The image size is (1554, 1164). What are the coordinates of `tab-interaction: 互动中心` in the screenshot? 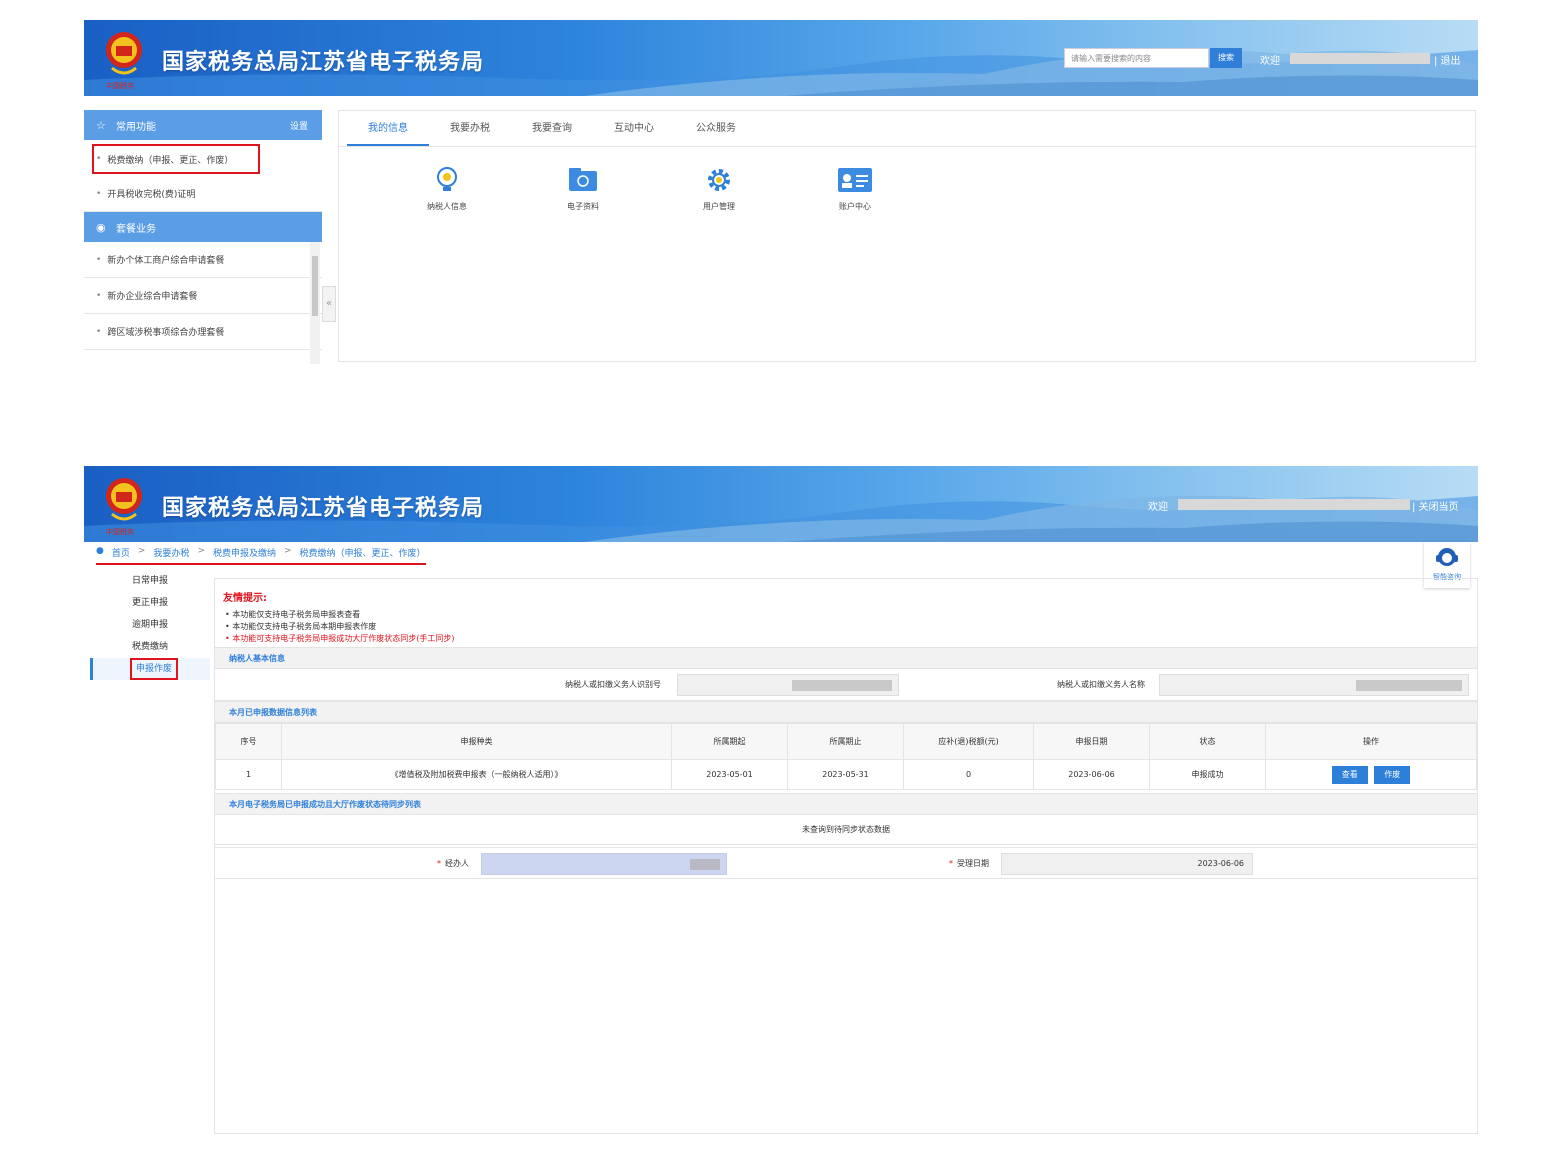 It's located at (634, 128).